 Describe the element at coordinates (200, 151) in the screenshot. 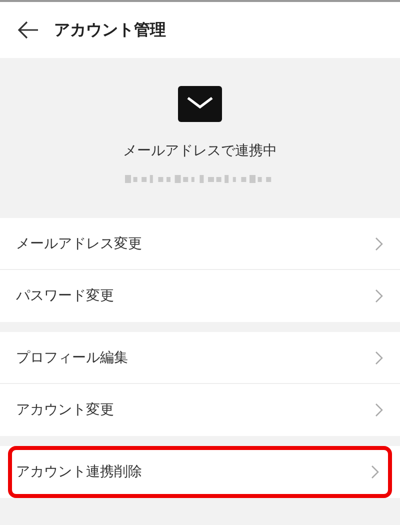

I see `link-status-text: メールアドレスで連携中` at that location.